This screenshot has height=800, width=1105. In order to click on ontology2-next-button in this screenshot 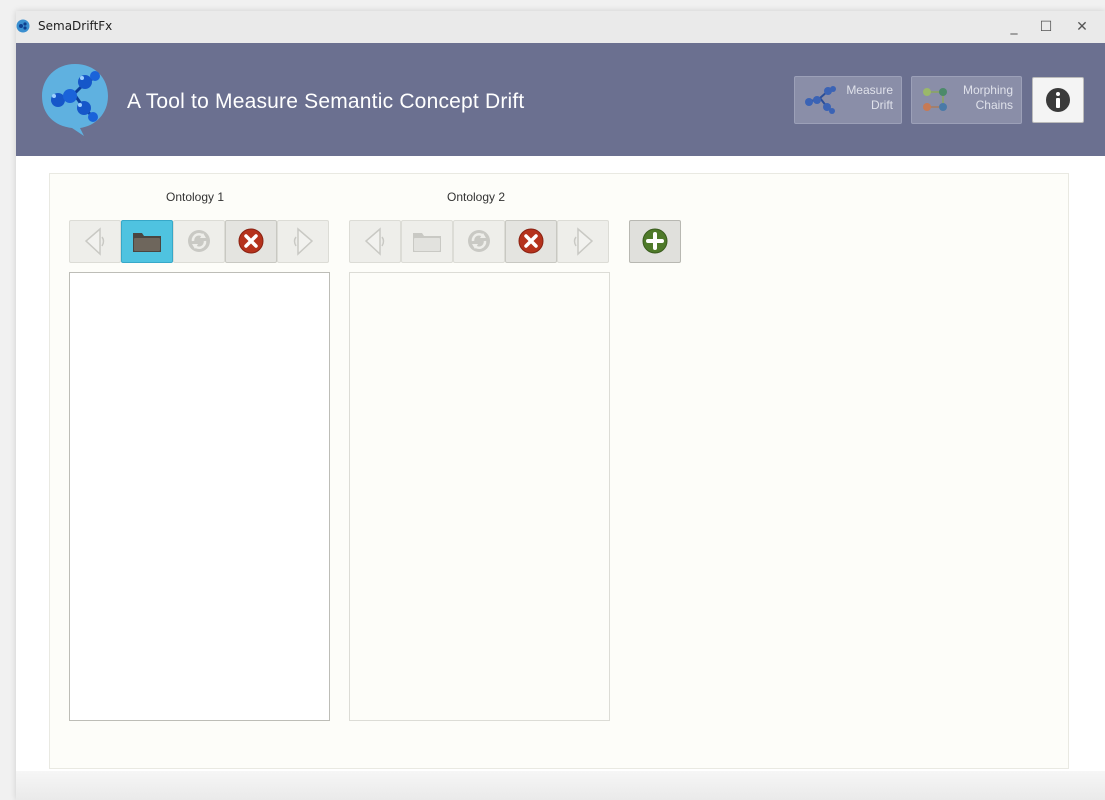, I will do `click(583, 241)`.